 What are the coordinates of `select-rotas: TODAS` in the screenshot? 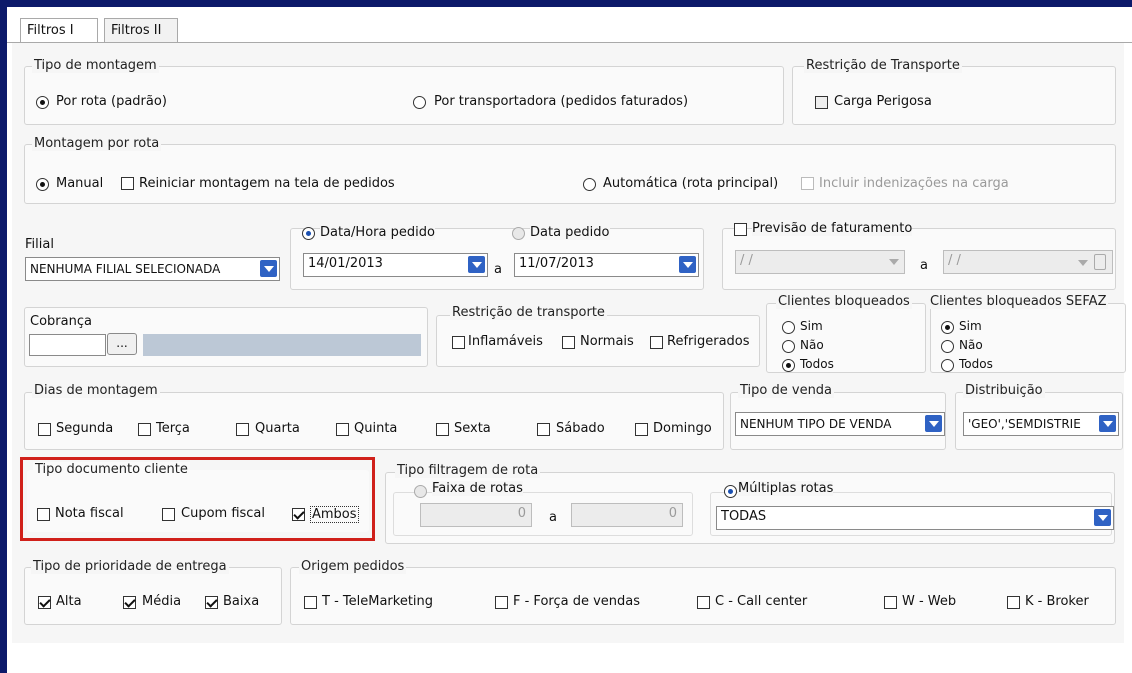 It's located at (915, 518).